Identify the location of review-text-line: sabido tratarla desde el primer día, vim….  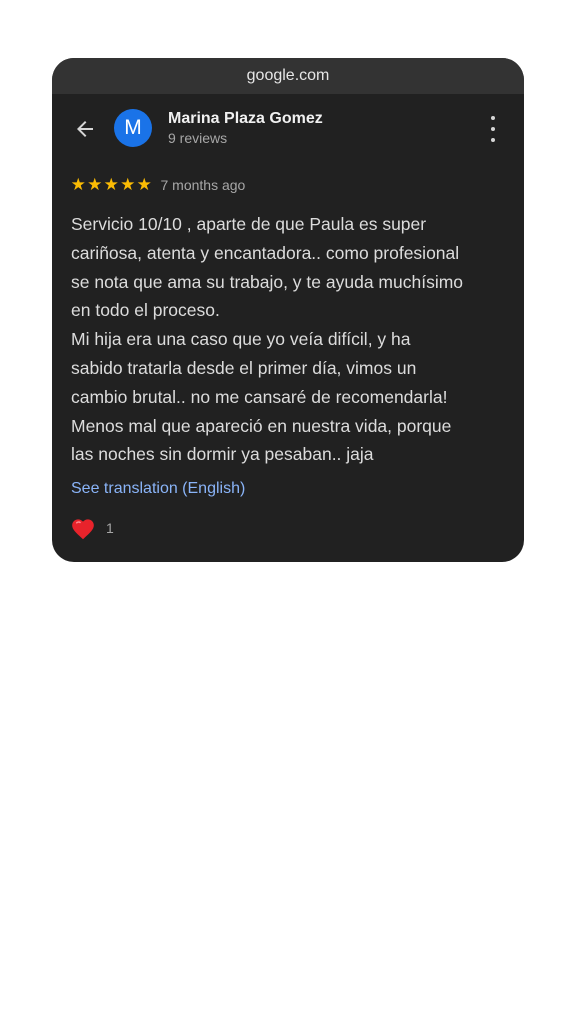
(244, 367).